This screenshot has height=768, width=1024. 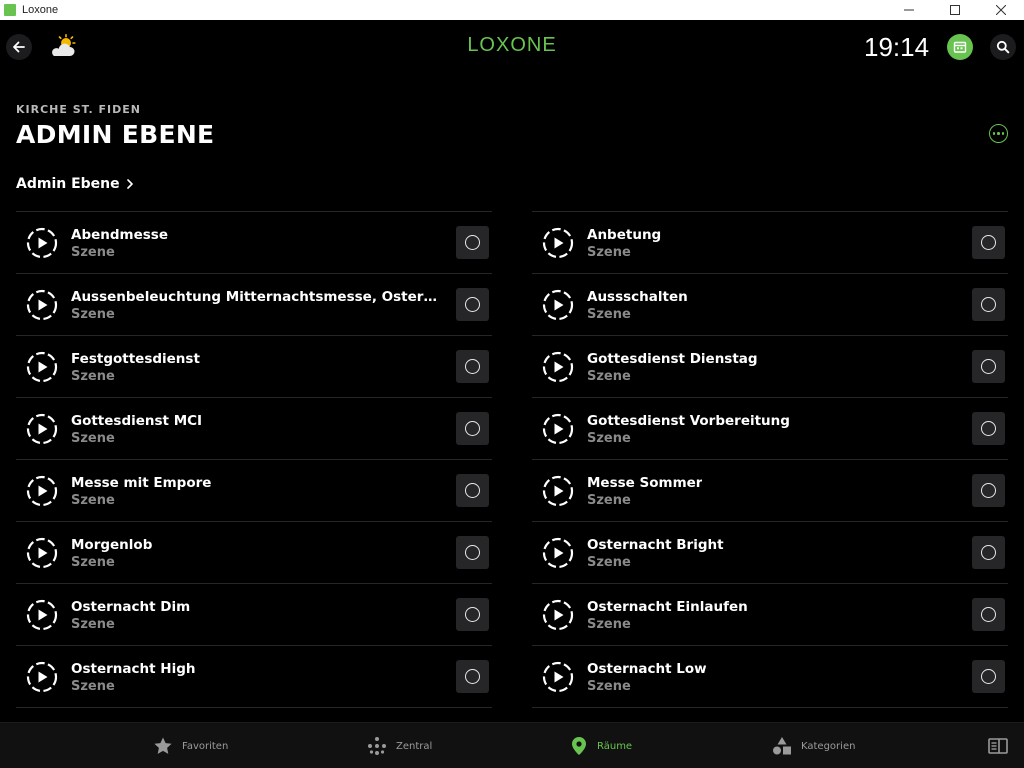 I want to click on close-window-button, so click(x=1001, y=10).